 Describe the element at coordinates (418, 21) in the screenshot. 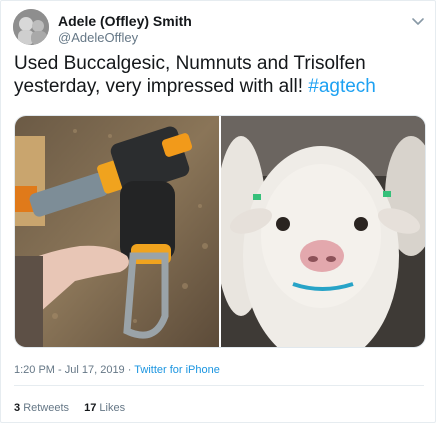

I see `chevron-down-icon` at that location.